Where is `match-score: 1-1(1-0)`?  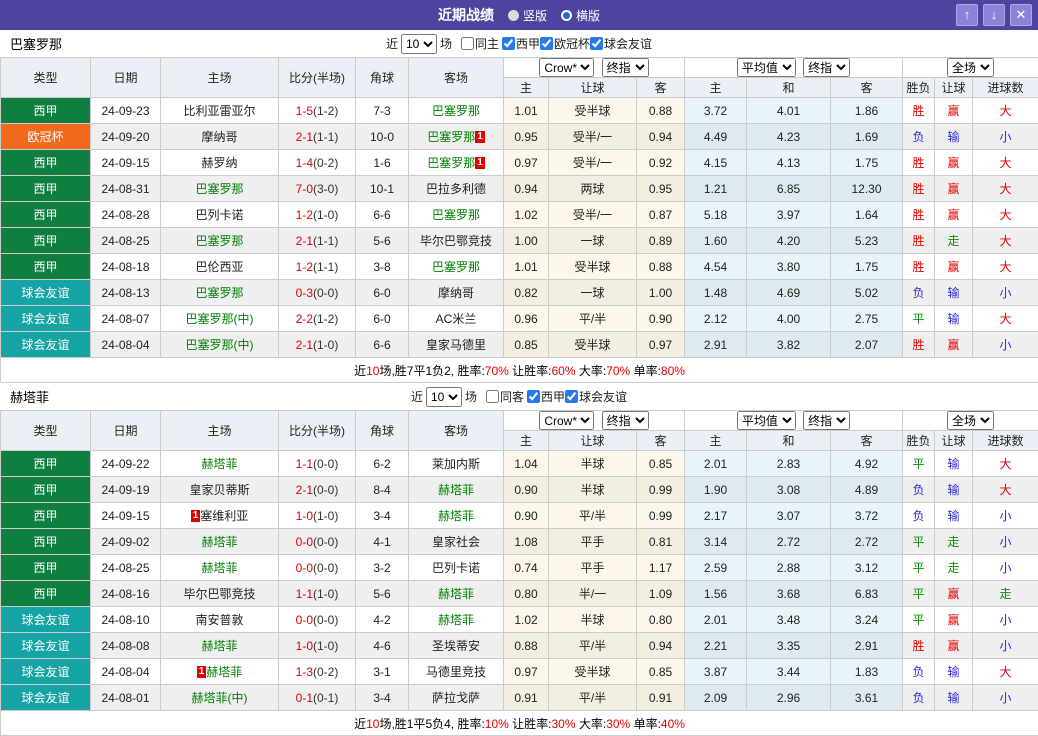
match-score: 1-1(1-0) is located at coordinates (317, 594).